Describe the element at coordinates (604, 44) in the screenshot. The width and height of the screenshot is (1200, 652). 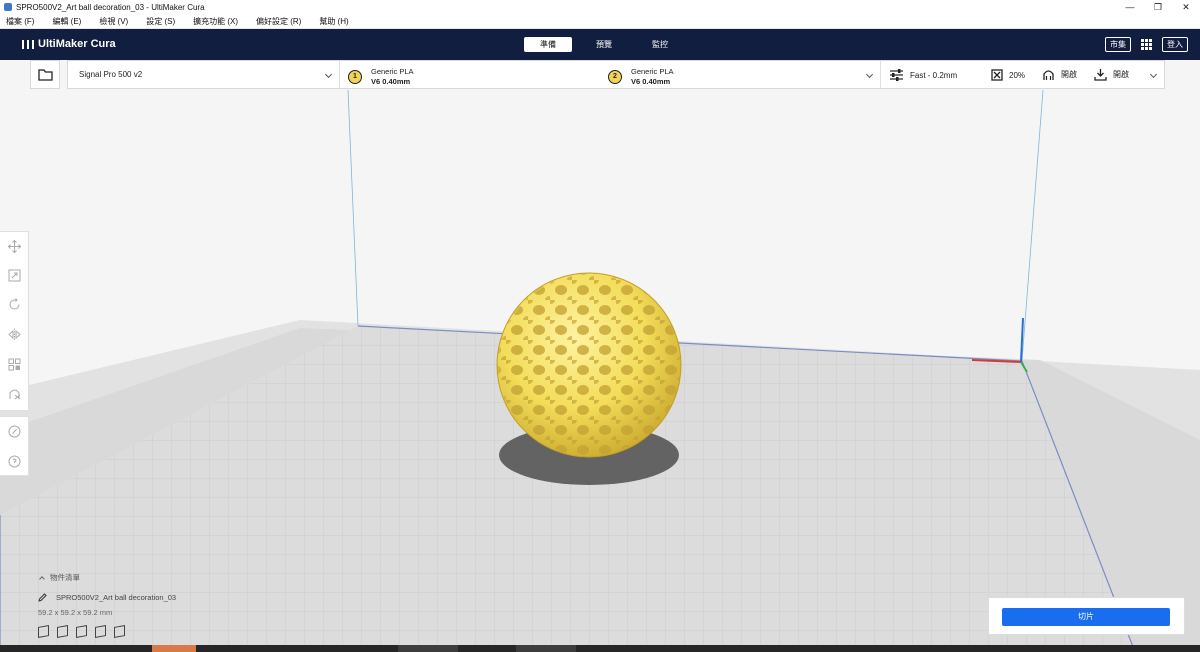
I see `tab-preview: 預覽` at that location.